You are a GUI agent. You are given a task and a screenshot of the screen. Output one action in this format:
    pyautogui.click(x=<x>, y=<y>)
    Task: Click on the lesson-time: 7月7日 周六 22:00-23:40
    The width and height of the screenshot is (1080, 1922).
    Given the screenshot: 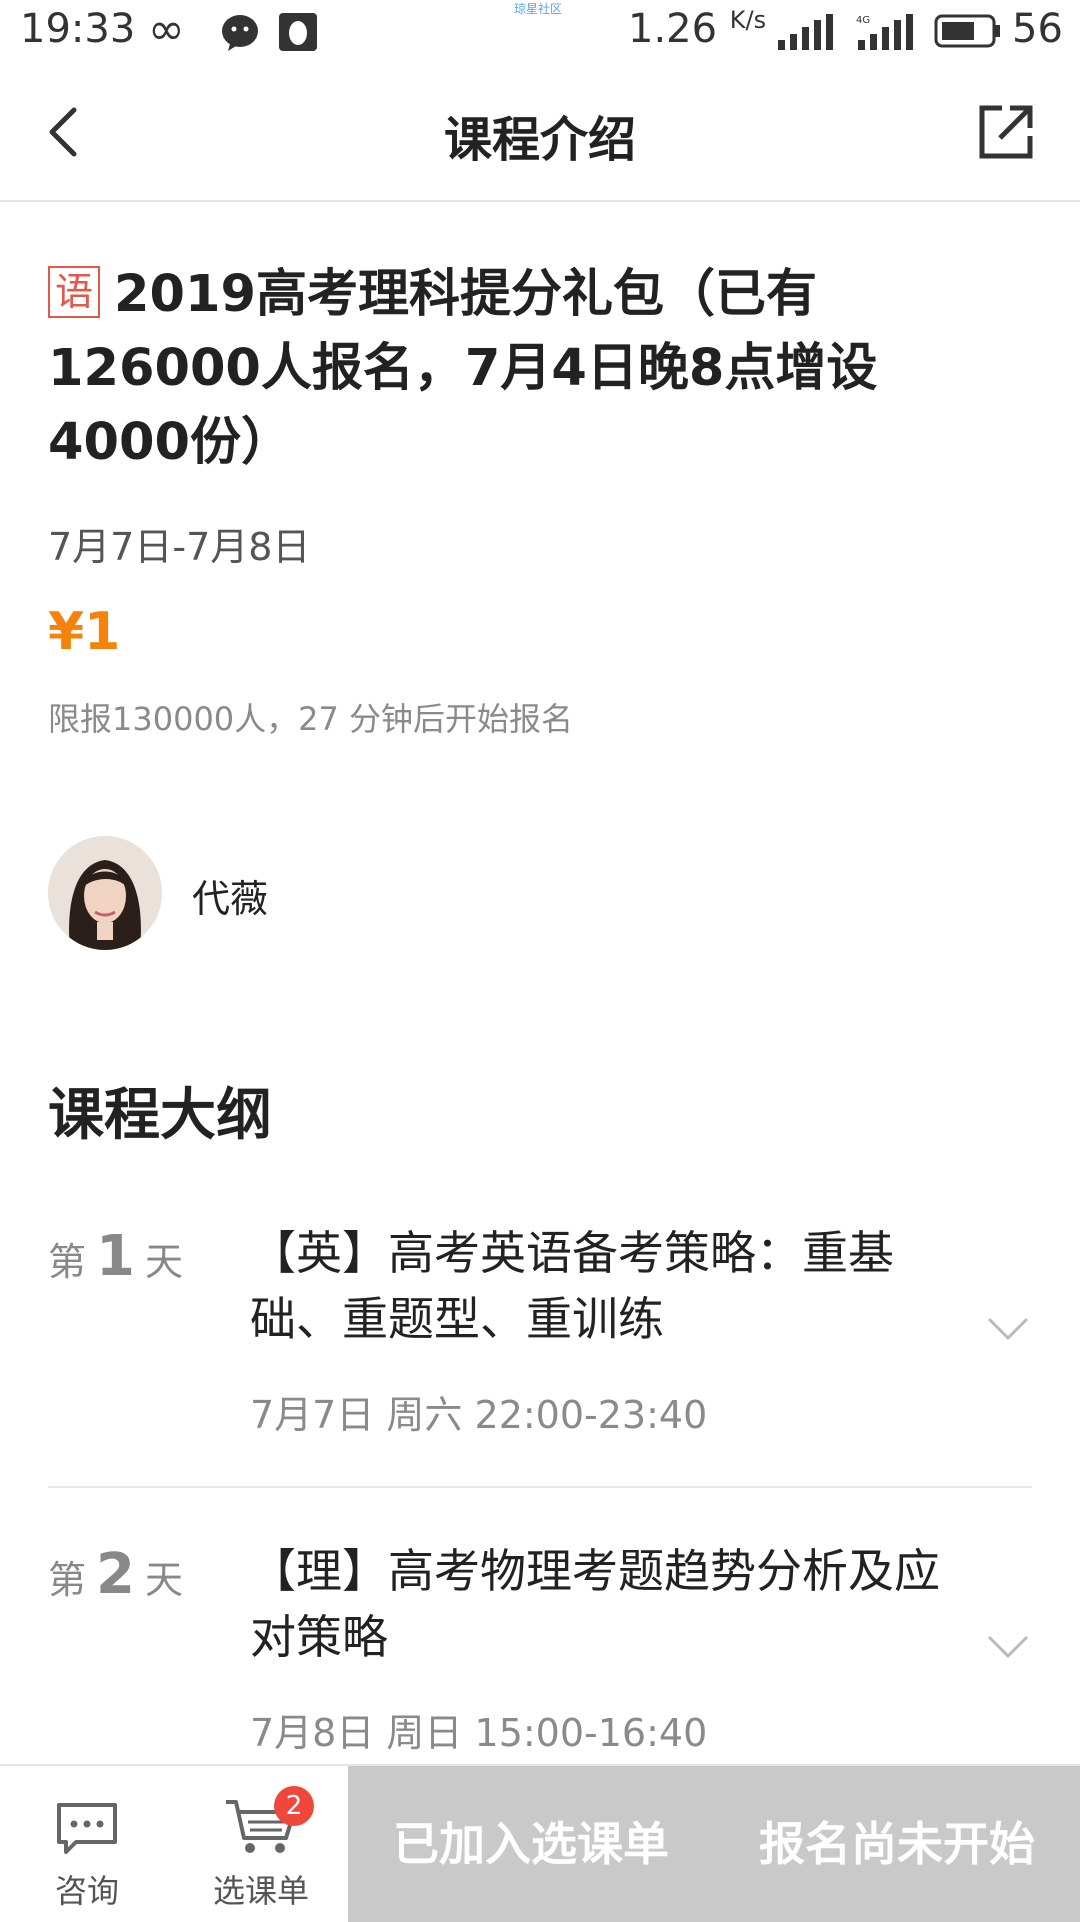 What is the action you would take?
    pyautogui.click(x=479, y=1415)
    